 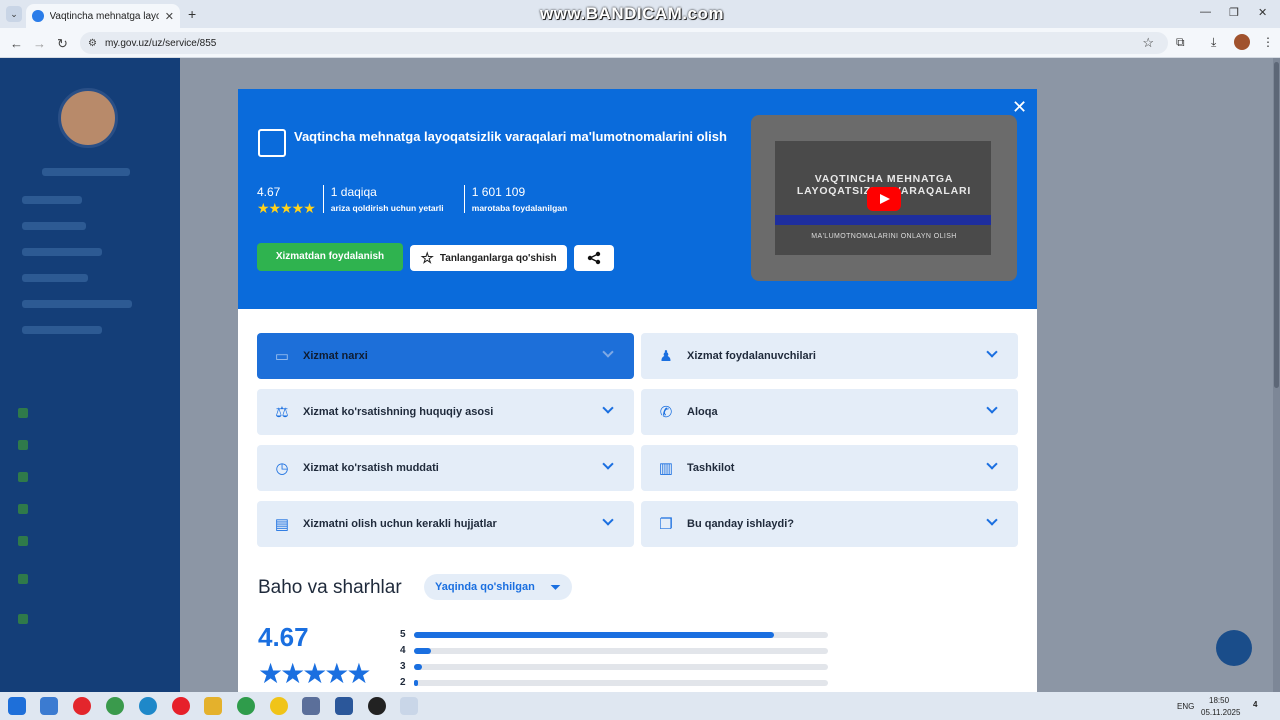 I want to click on opera-icon, so click(x=181, y=706).